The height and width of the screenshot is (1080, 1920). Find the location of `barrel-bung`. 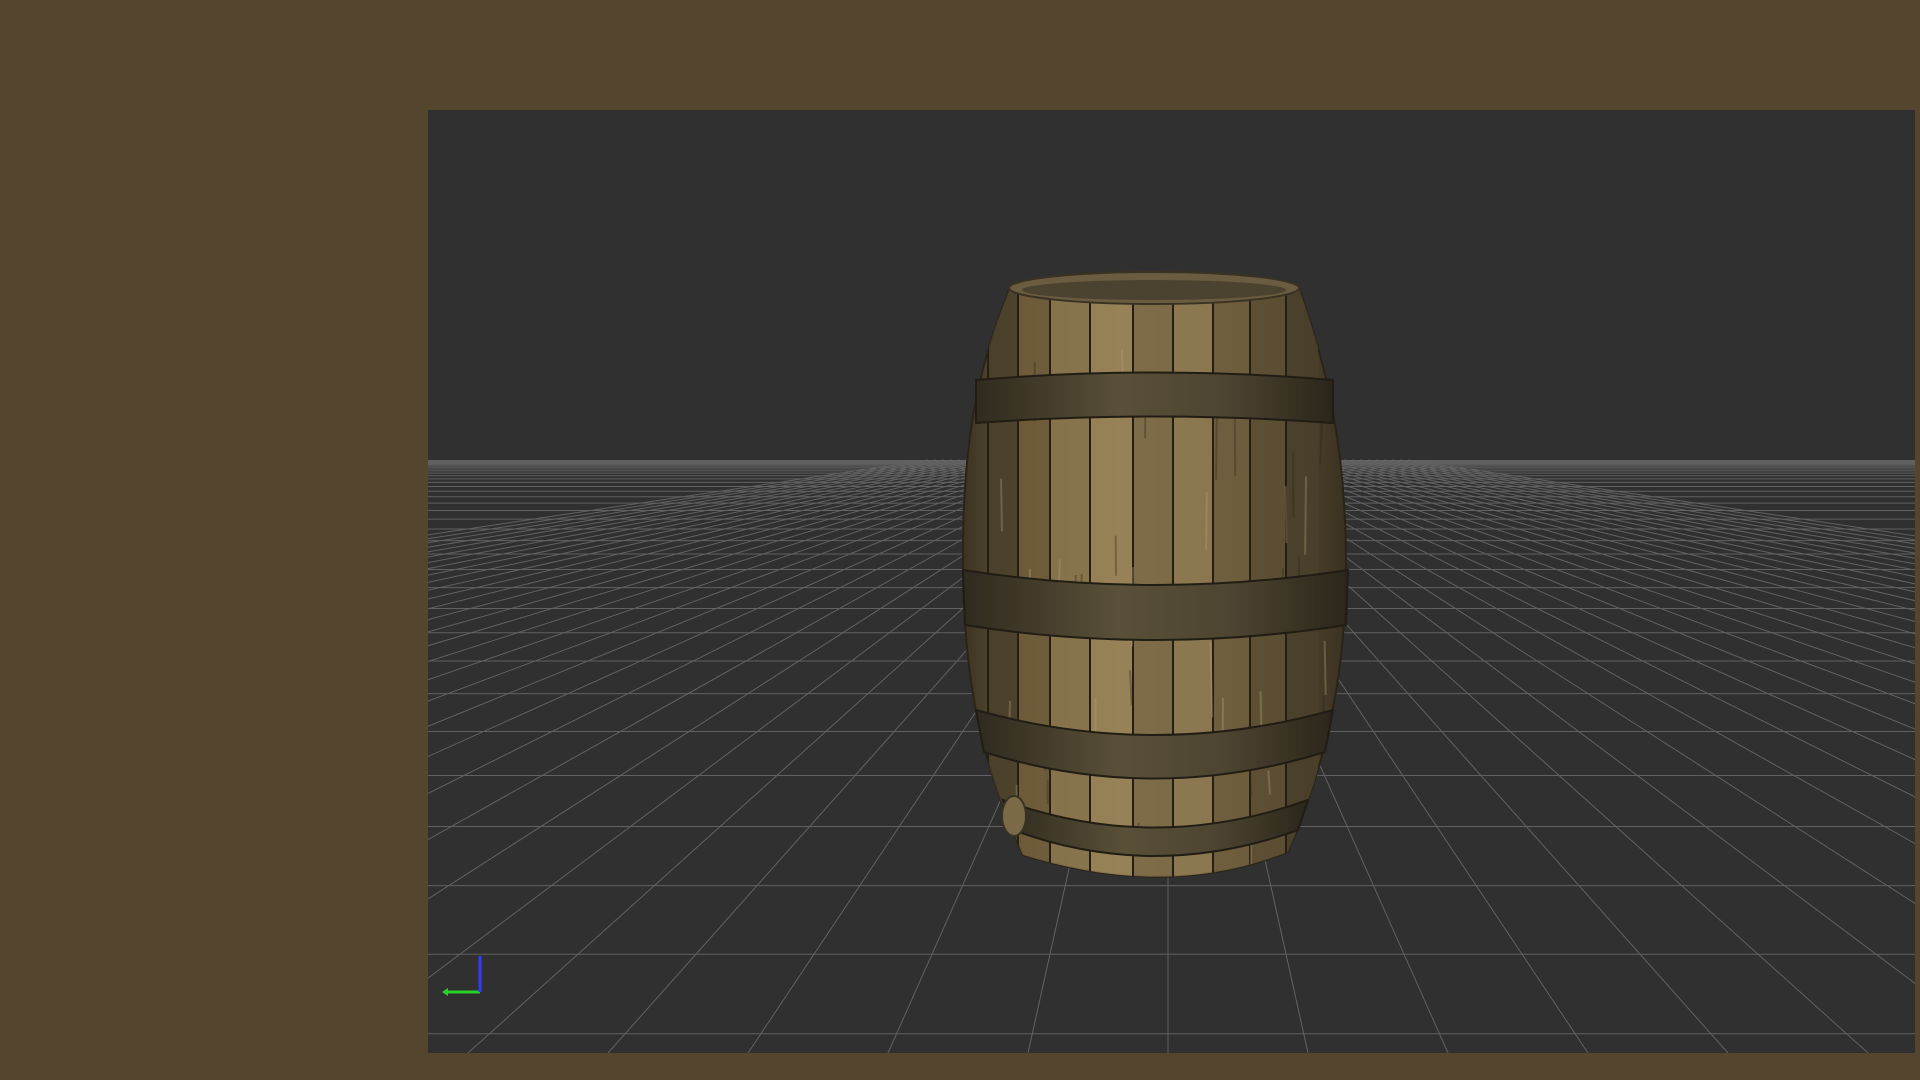

barrel-bung is located at coordinates (1014, 816).